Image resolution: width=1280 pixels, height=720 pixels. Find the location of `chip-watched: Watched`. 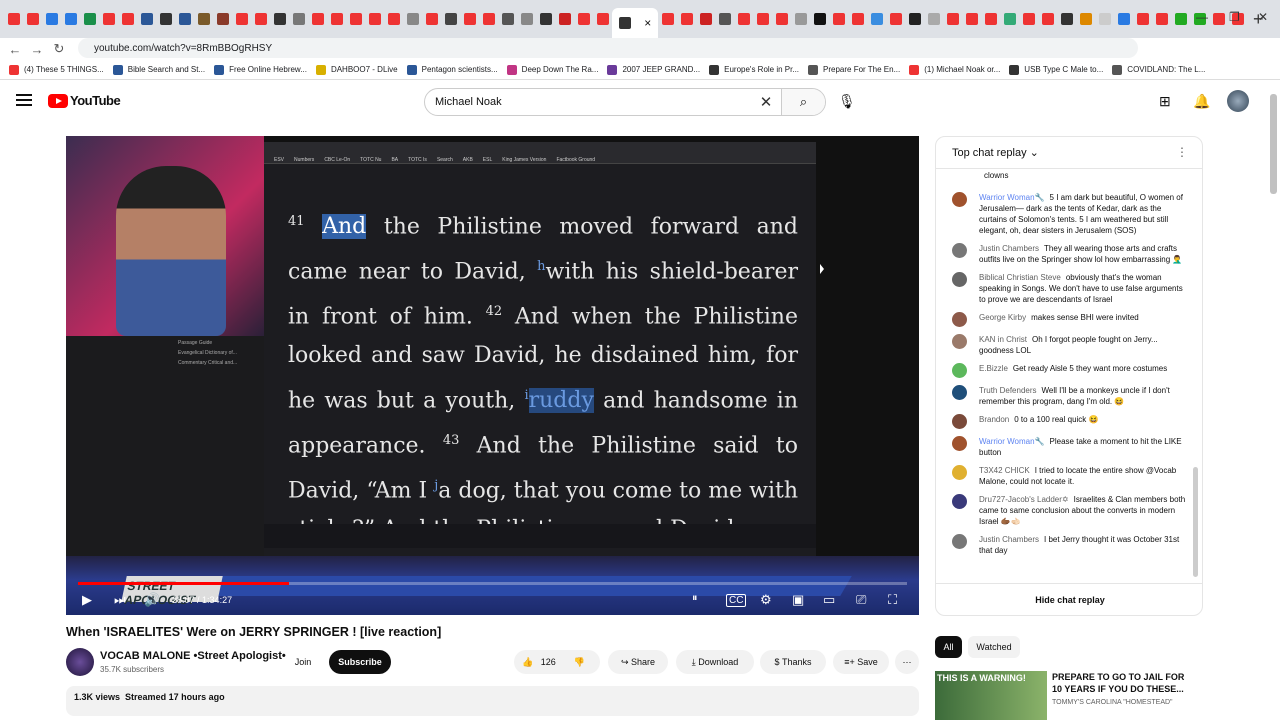

chip-watched: Watched is located at coordinates (994, 647).